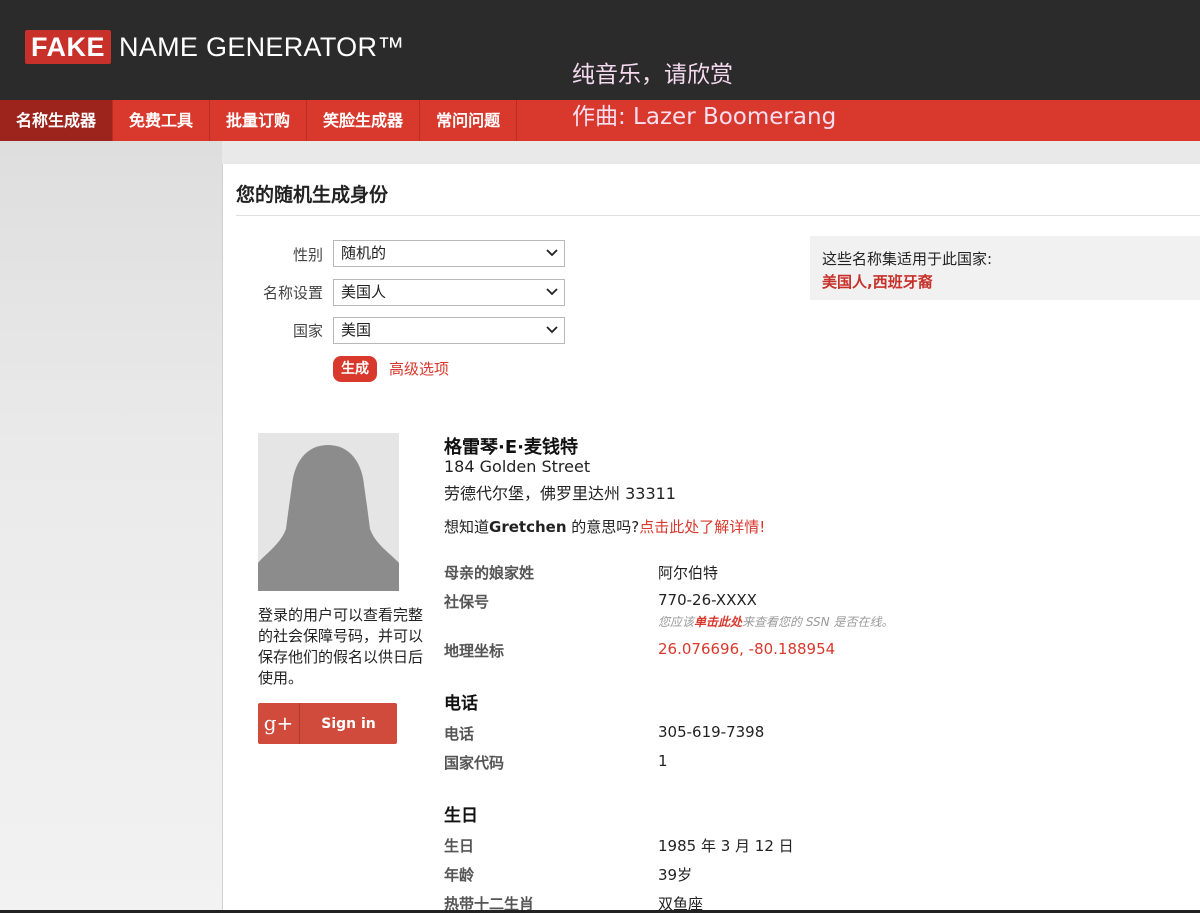  Describe the element at coordinates (474, 763) in the screenshot. I see `country-code-label: 国家代码` at that location.